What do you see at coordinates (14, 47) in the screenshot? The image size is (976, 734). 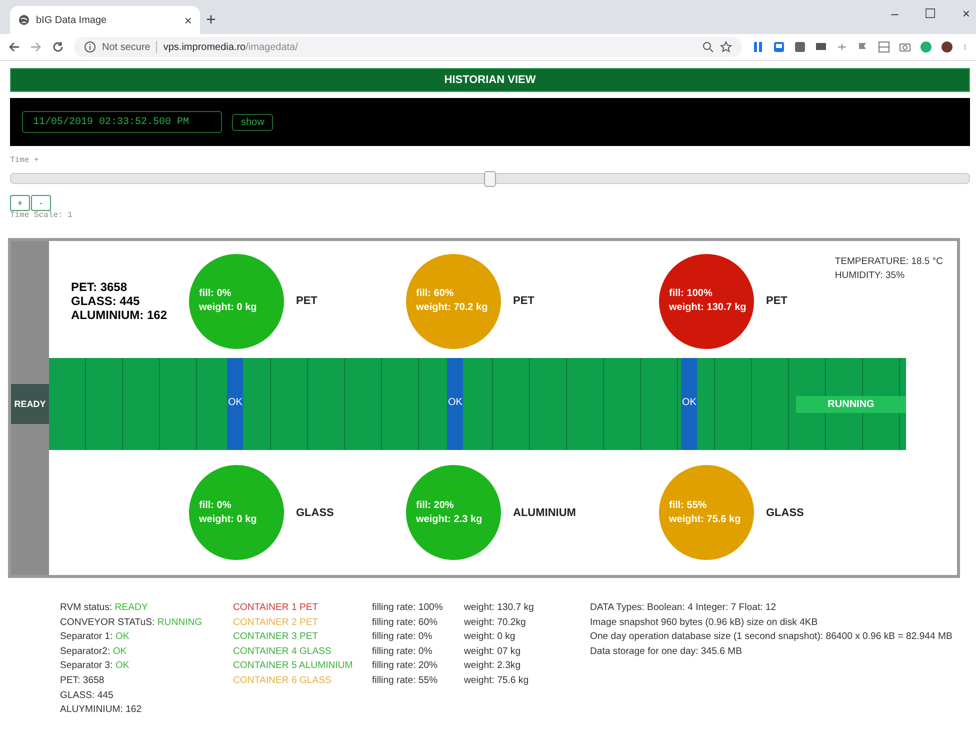 I see `back-arrow-icon` at bounding box center [14, 47].